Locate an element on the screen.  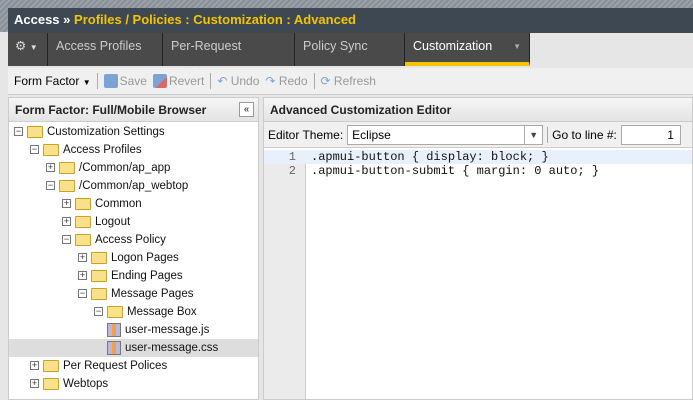
tree-item-label: Ending Pages is located at coordinates (147, 276).